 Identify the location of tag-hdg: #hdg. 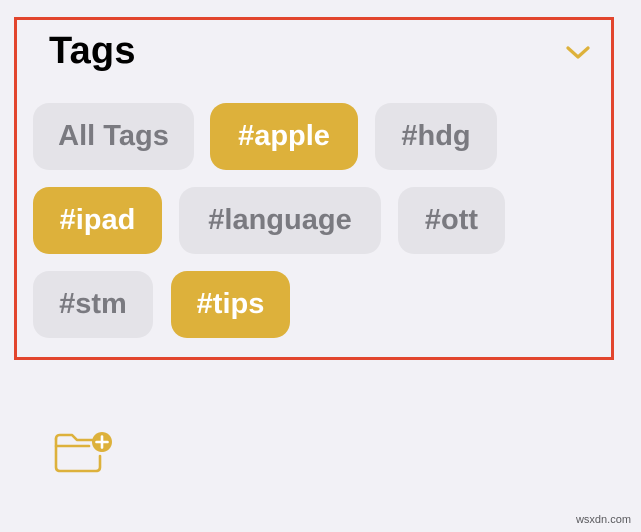
(436, 136).